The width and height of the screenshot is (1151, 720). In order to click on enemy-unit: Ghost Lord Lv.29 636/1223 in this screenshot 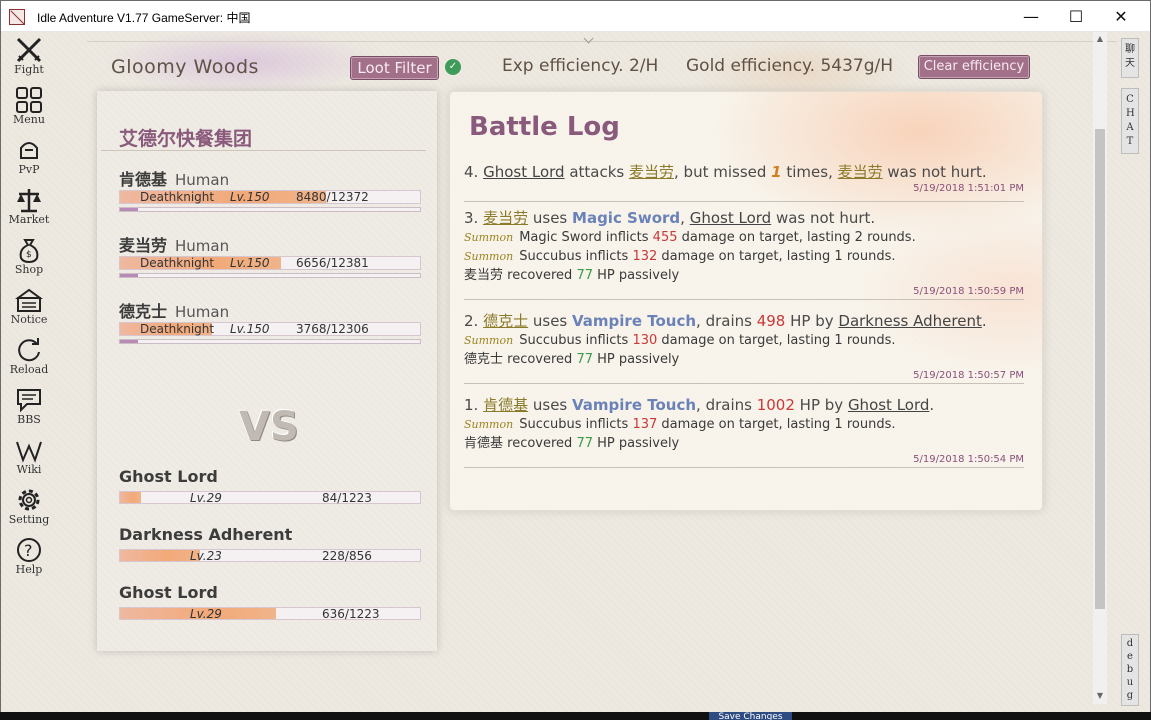, I will do `click(271, 602)`.